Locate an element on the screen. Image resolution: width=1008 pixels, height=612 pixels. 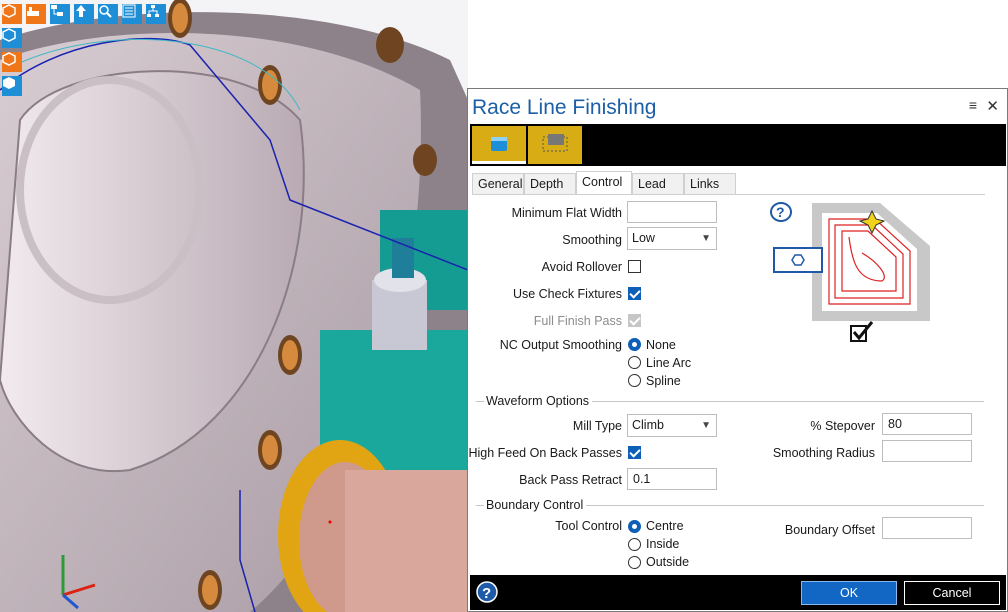
waveform-options-section: Waveform Options is located at coordinates (730, 401).